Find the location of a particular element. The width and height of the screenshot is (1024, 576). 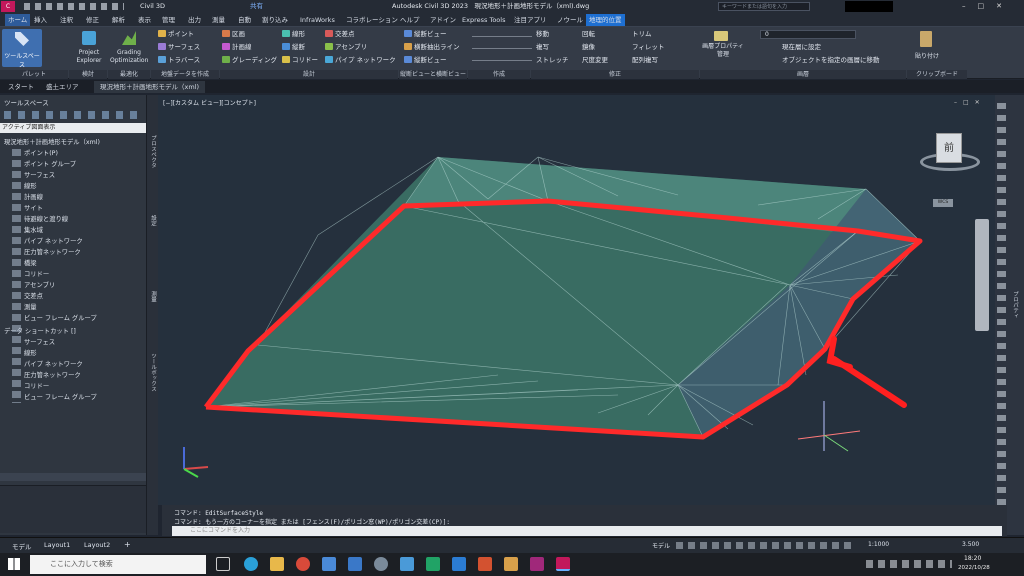

powerpoint-icon is located at coordinates (485, 564).